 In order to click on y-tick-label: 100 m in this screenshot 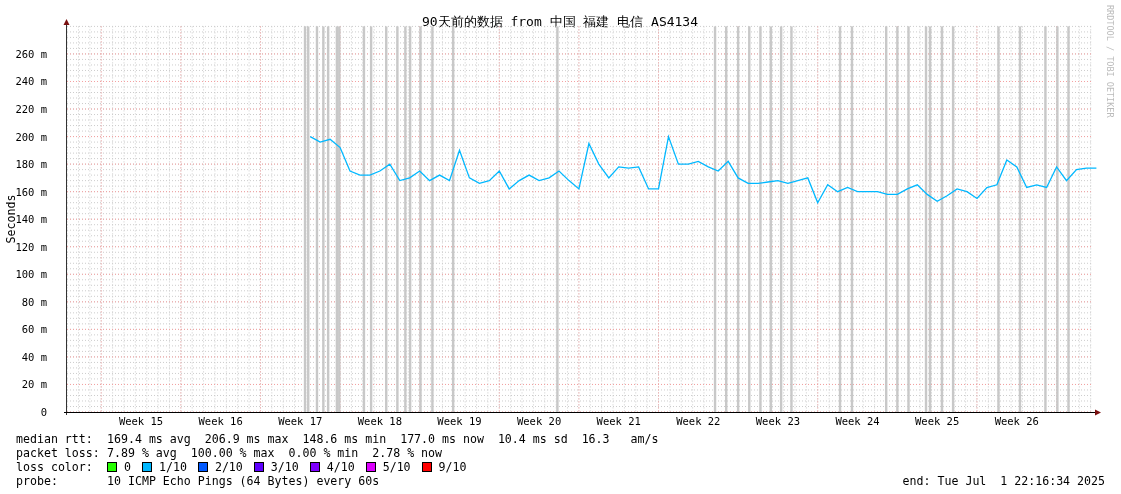, I will do `click(31, 274)`.